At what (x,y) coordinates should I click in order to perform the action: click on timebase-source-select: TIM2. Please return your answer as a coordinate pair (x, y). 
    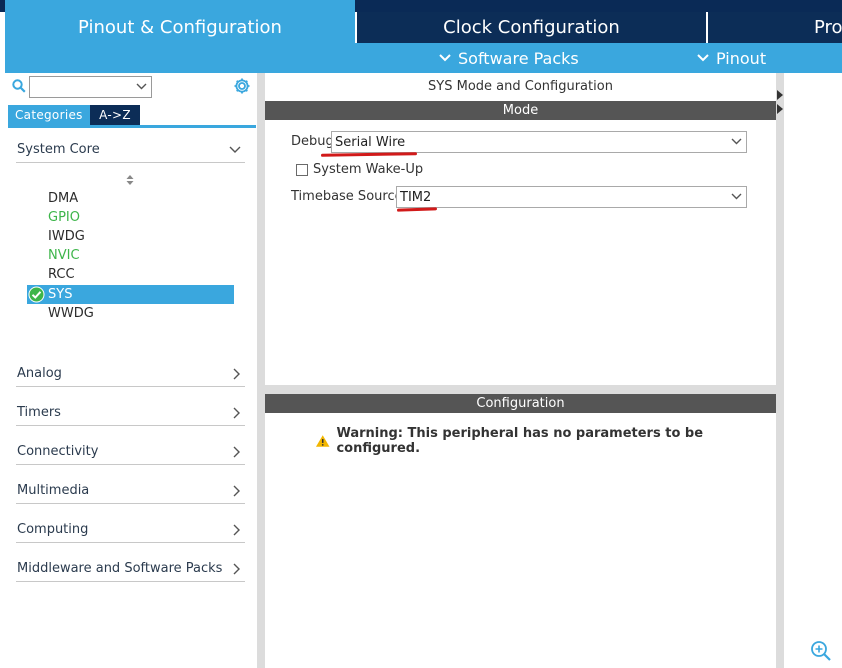
    Looking at the image, I should click on (571, 197).